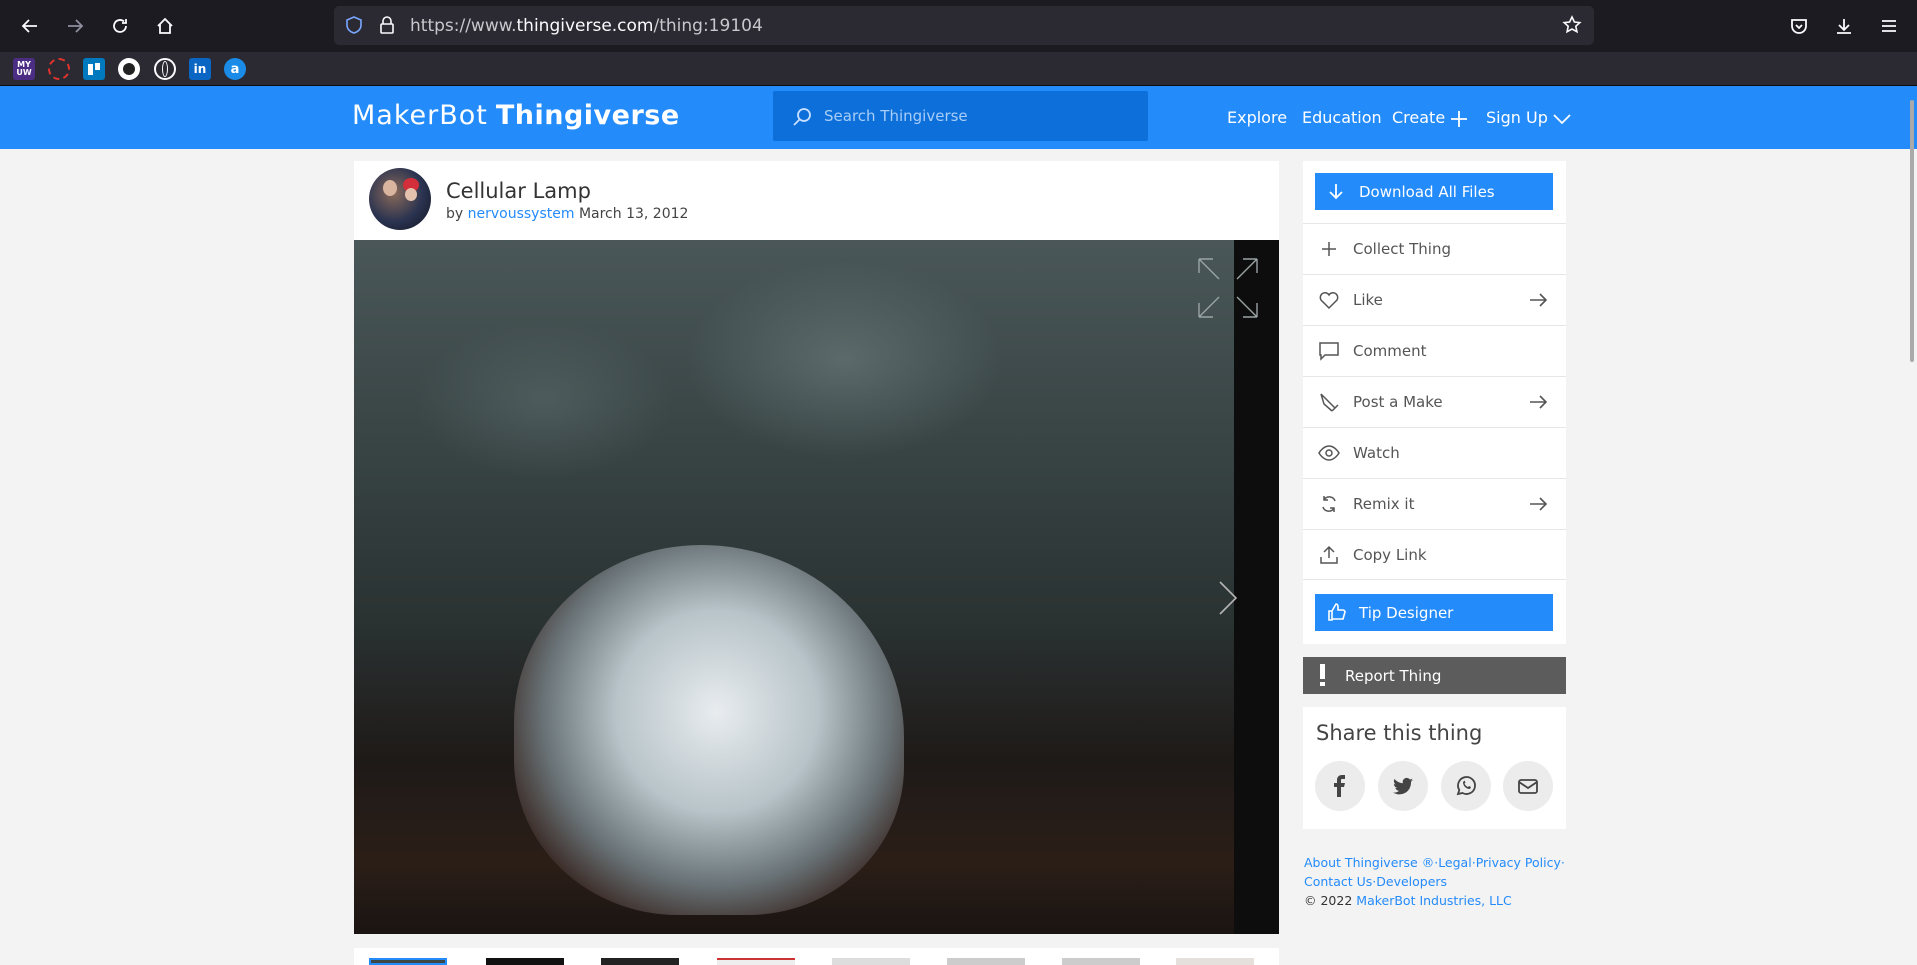 The height and width of the screenshot is (965, 1917). What do you see at coordinates (235, 69) in the screenshot?
I see `link-icon: a` at bounding box center [235, 69].